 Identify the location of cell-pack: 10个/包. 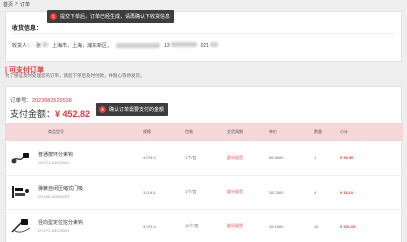
(202, 225).